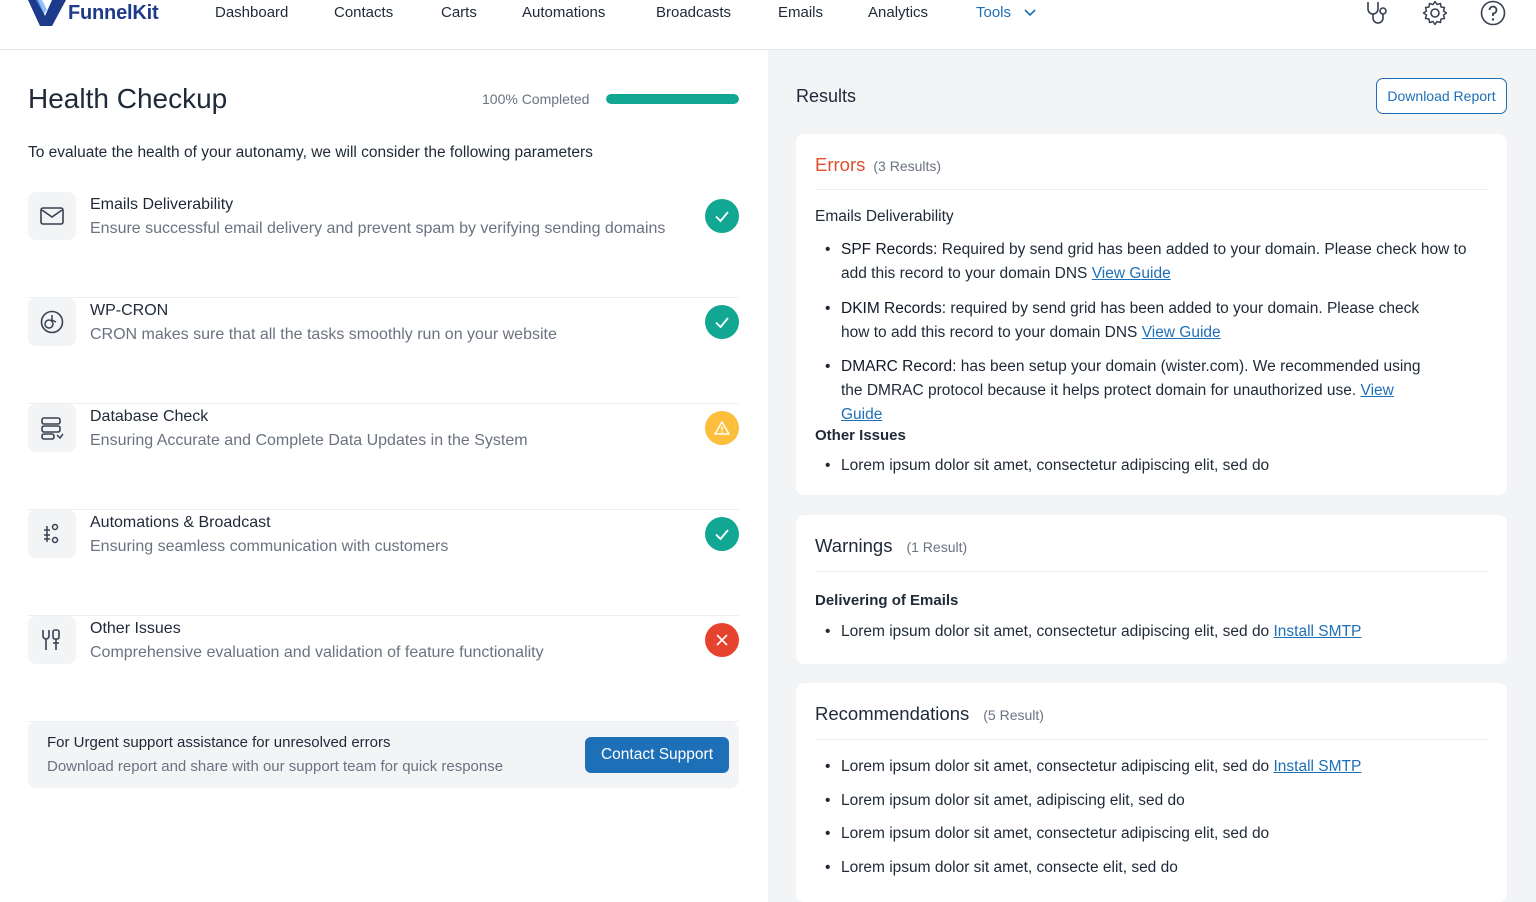 The height and width of the screenshot is (902, 1536). I want to click on warnings-count: (1 Result), so click(937, 547).